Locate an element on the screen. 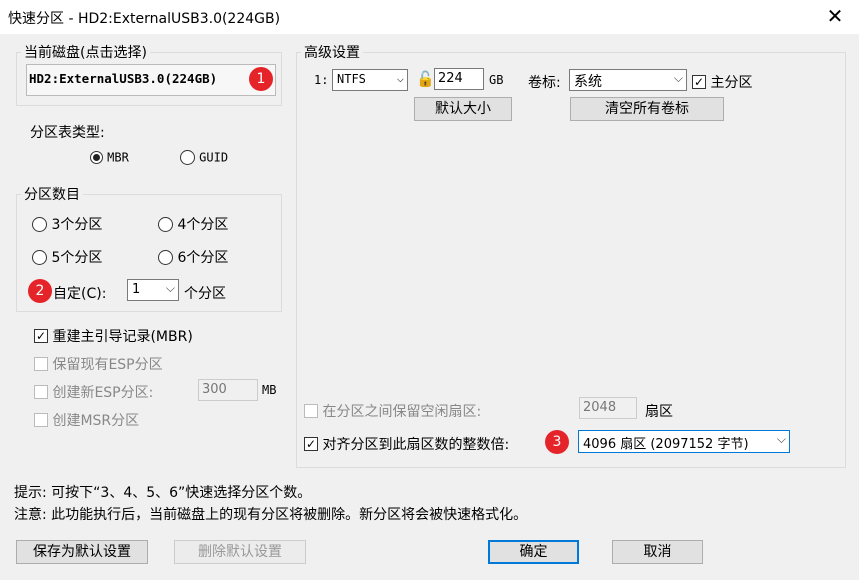 This screenshot has width=859, height=580. primary-partition-check-icon: ✓ is located at coordinates (699, 82).